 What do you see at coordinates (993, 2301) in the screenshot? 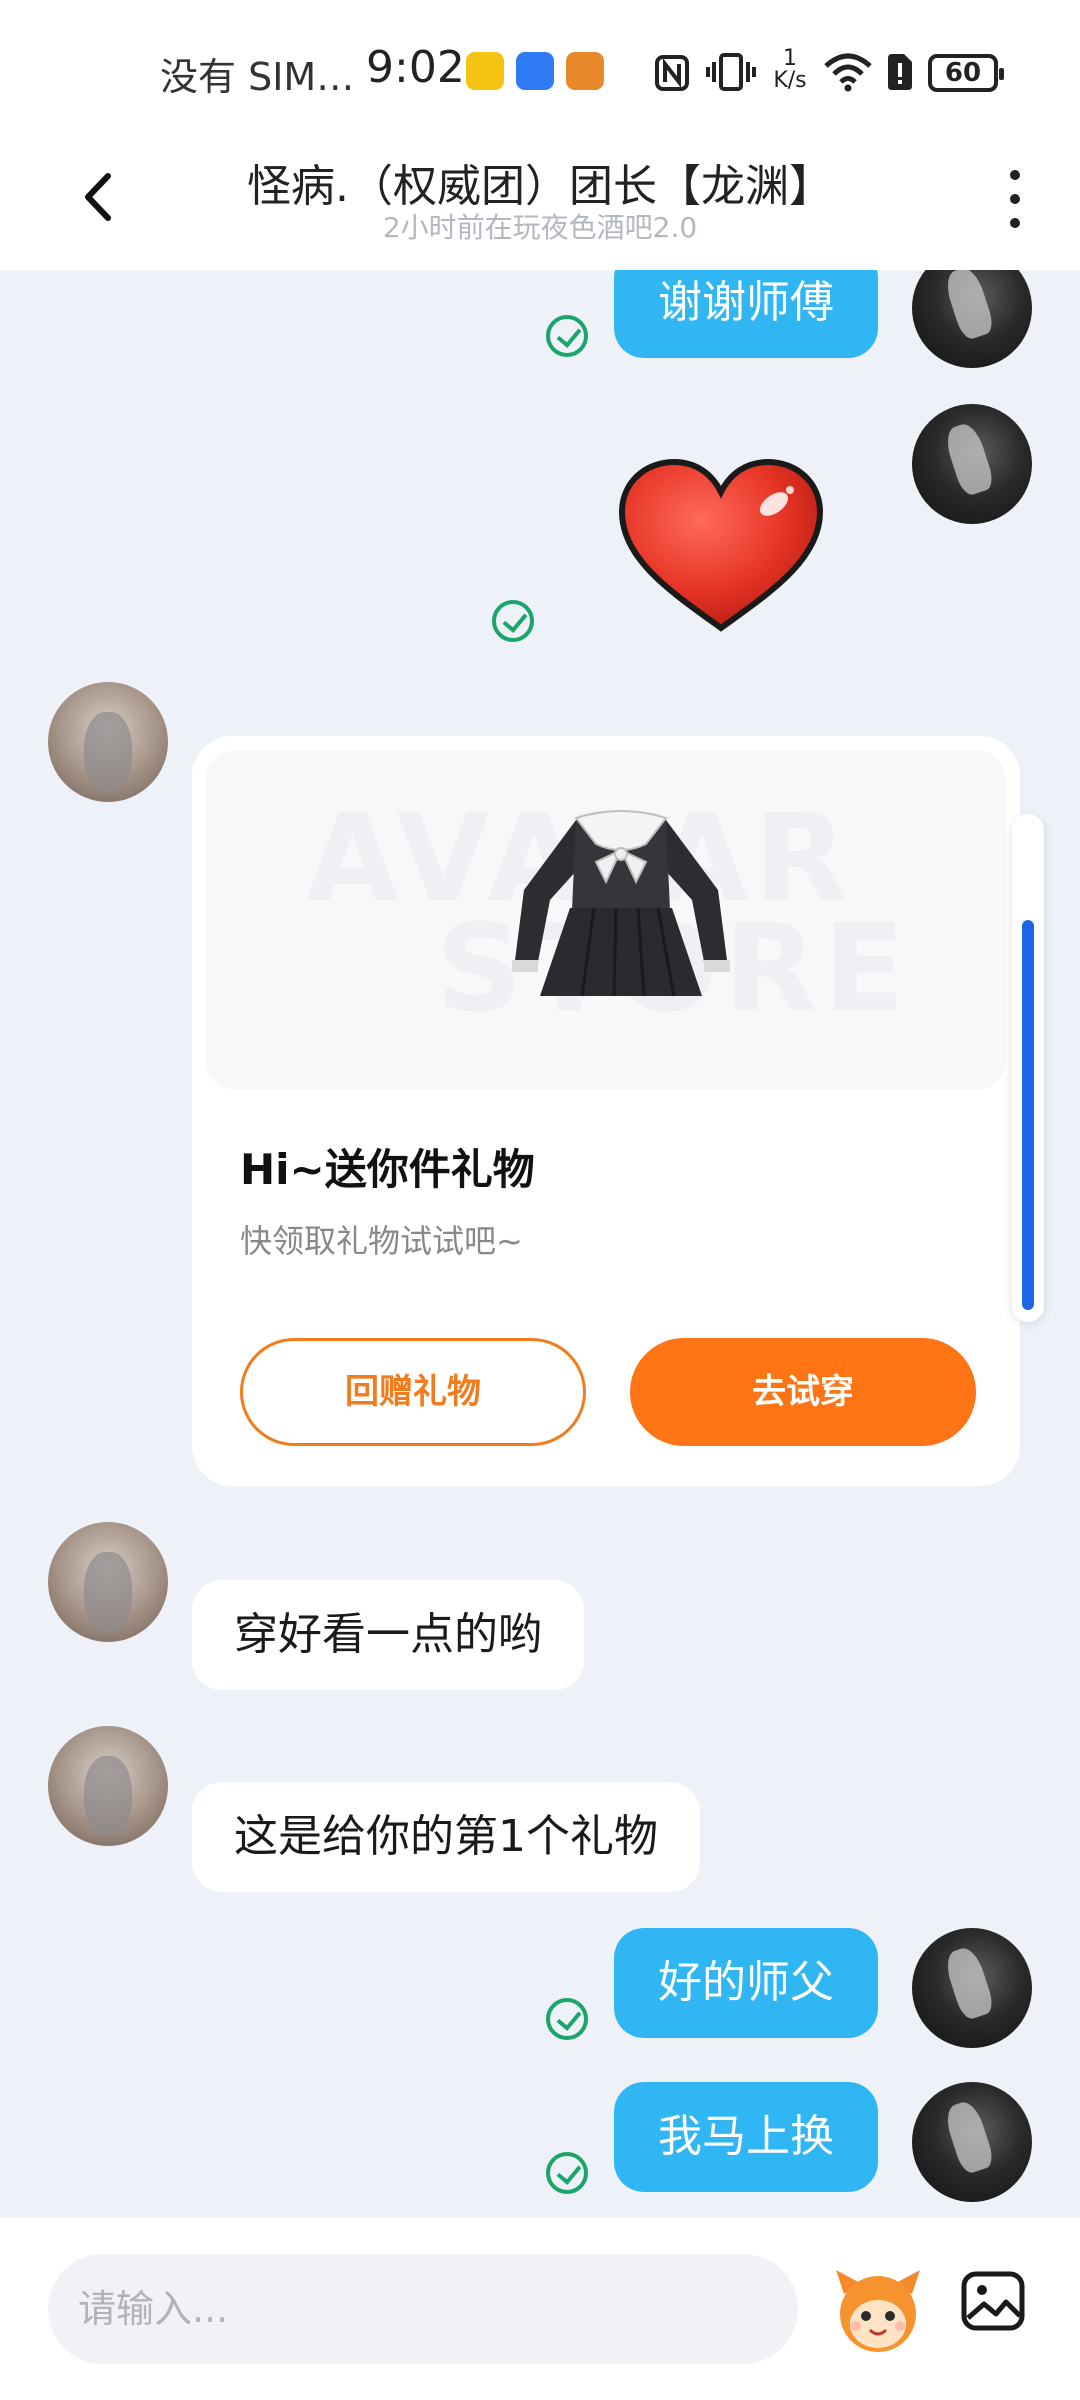
I see `image-icon` at bounding box center [993, 2301].